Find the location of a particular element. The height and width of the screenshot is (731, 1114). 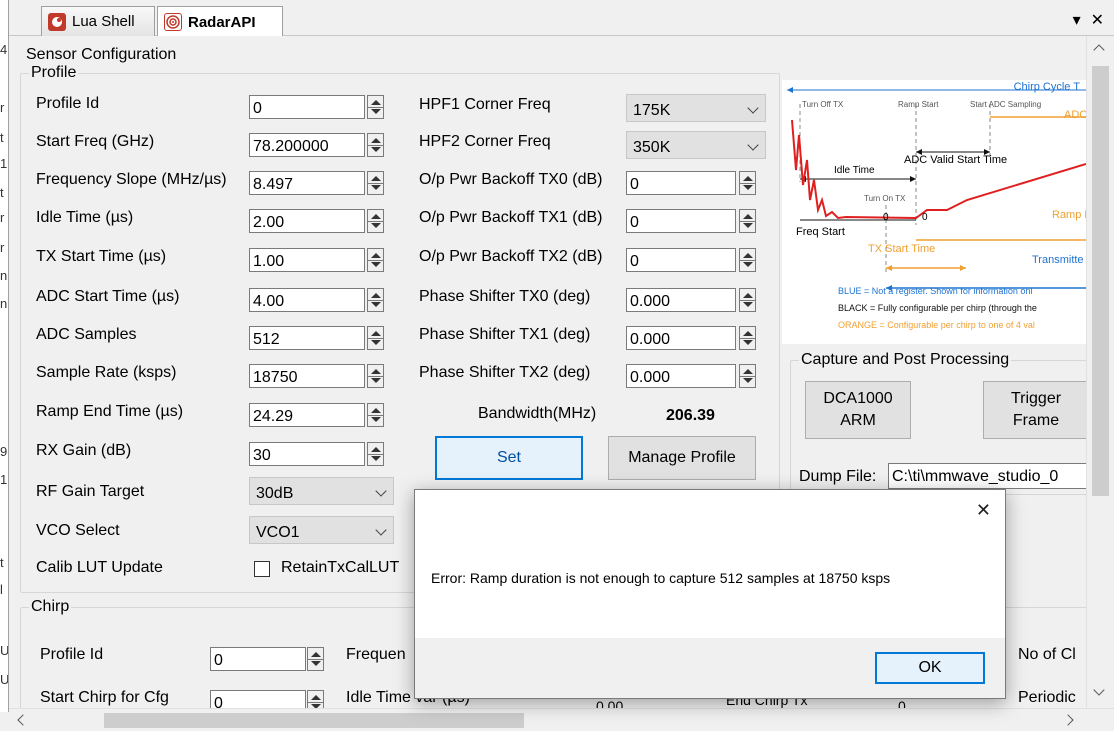

start-chirp-label: Start Chirp for Cfg is located at coordinates (104, 697).